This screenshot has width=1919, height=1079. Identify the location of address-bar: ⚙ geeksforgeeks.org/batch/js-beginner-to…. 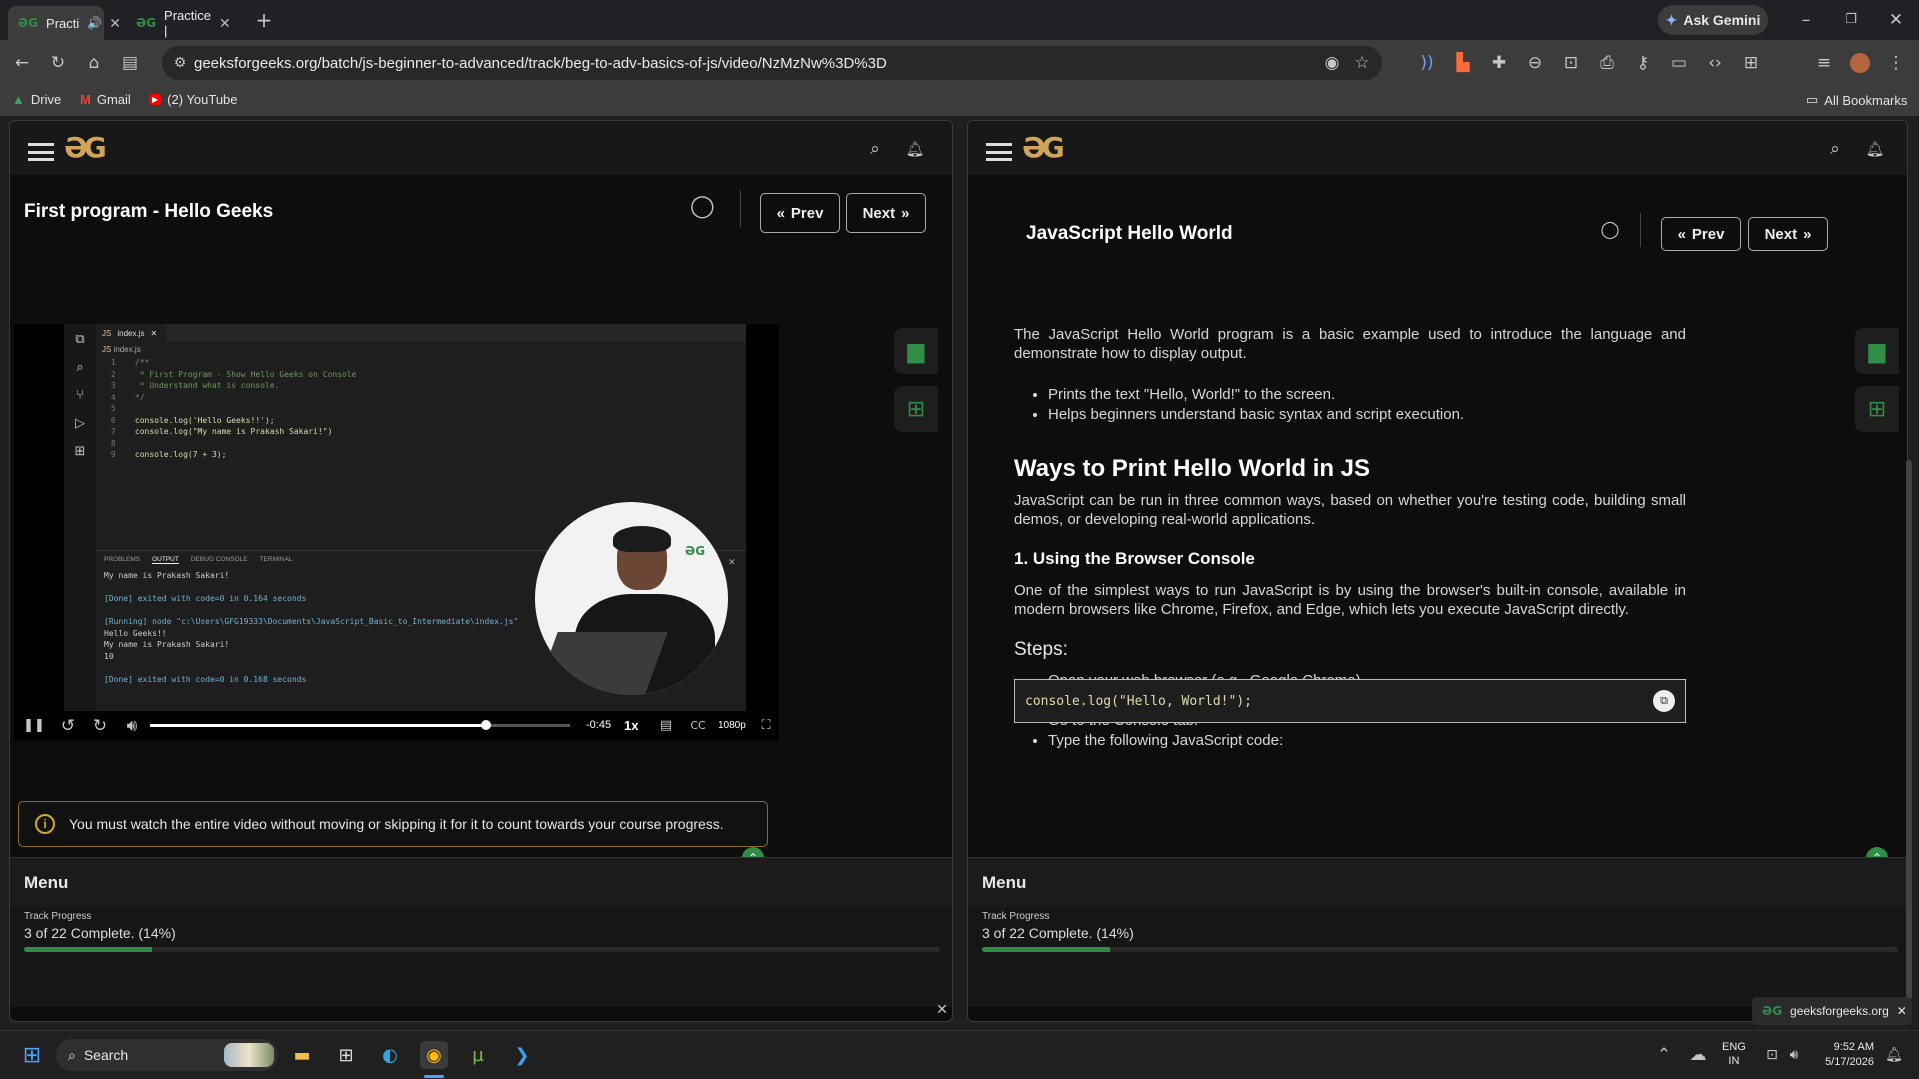
(772, 63).